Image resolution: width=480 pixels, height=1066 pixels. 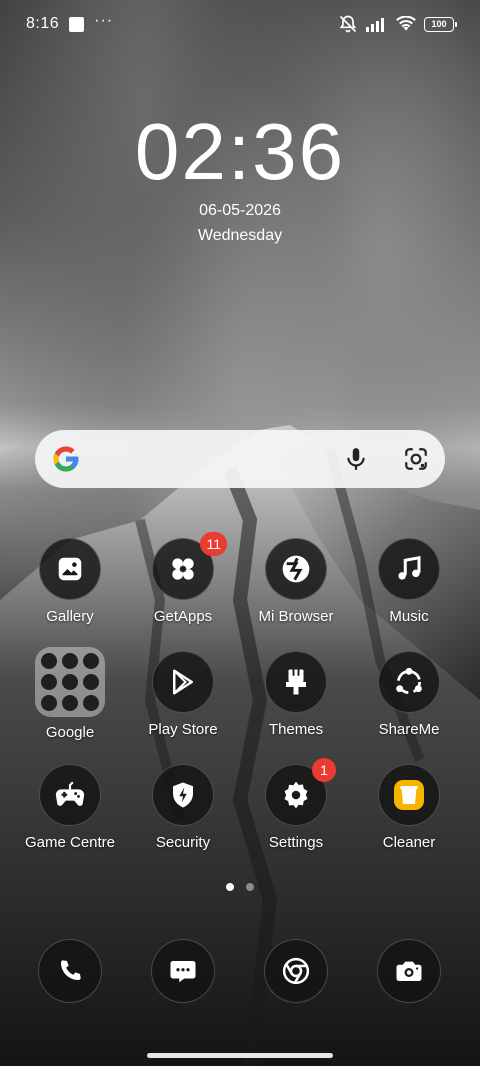 I want to click on gamepad-icon, so click(x=70, y=795).